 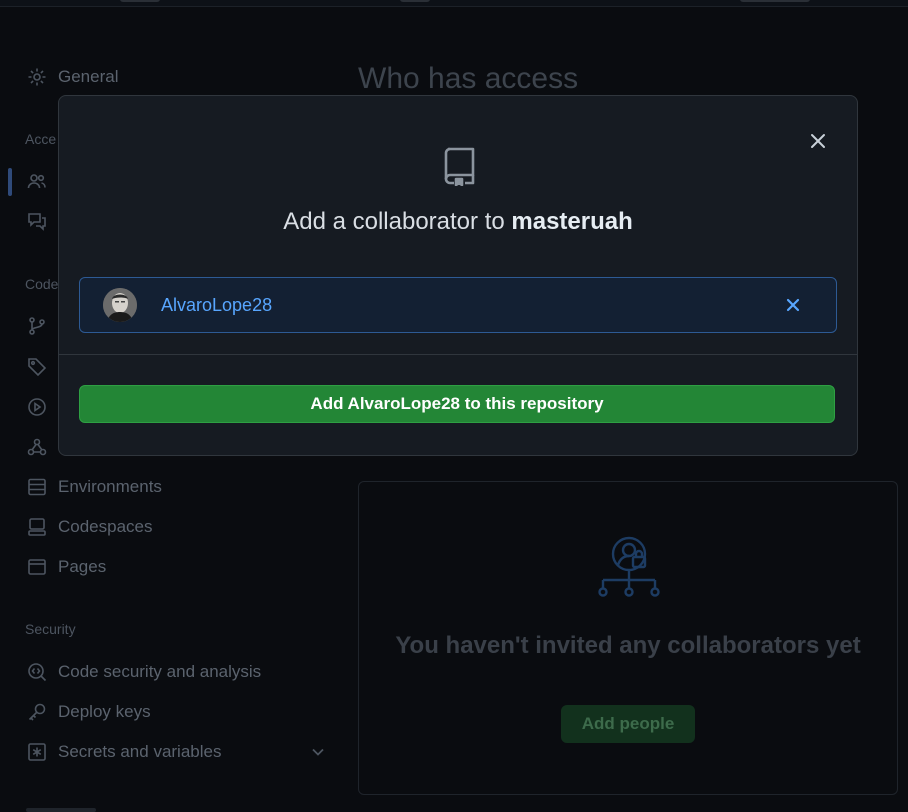 What do you see at coordinates (458, 305) in the screenshot?
I see `selected-user-chip: AlvaroLope28` at bounding box center [458, 305].